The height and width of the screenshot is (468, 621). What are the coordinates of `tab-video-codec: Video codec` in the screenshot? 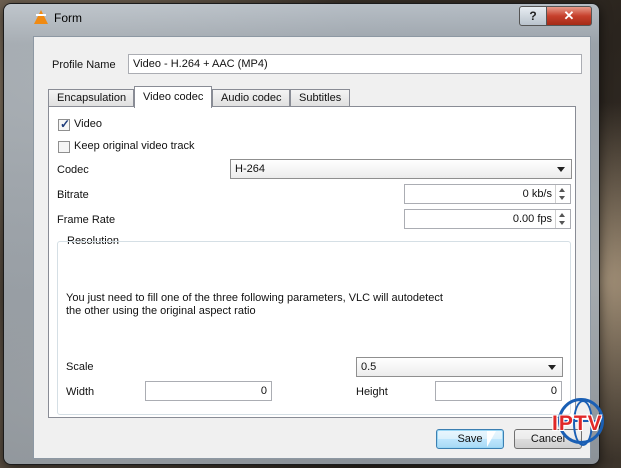 It's located at (173, 97).